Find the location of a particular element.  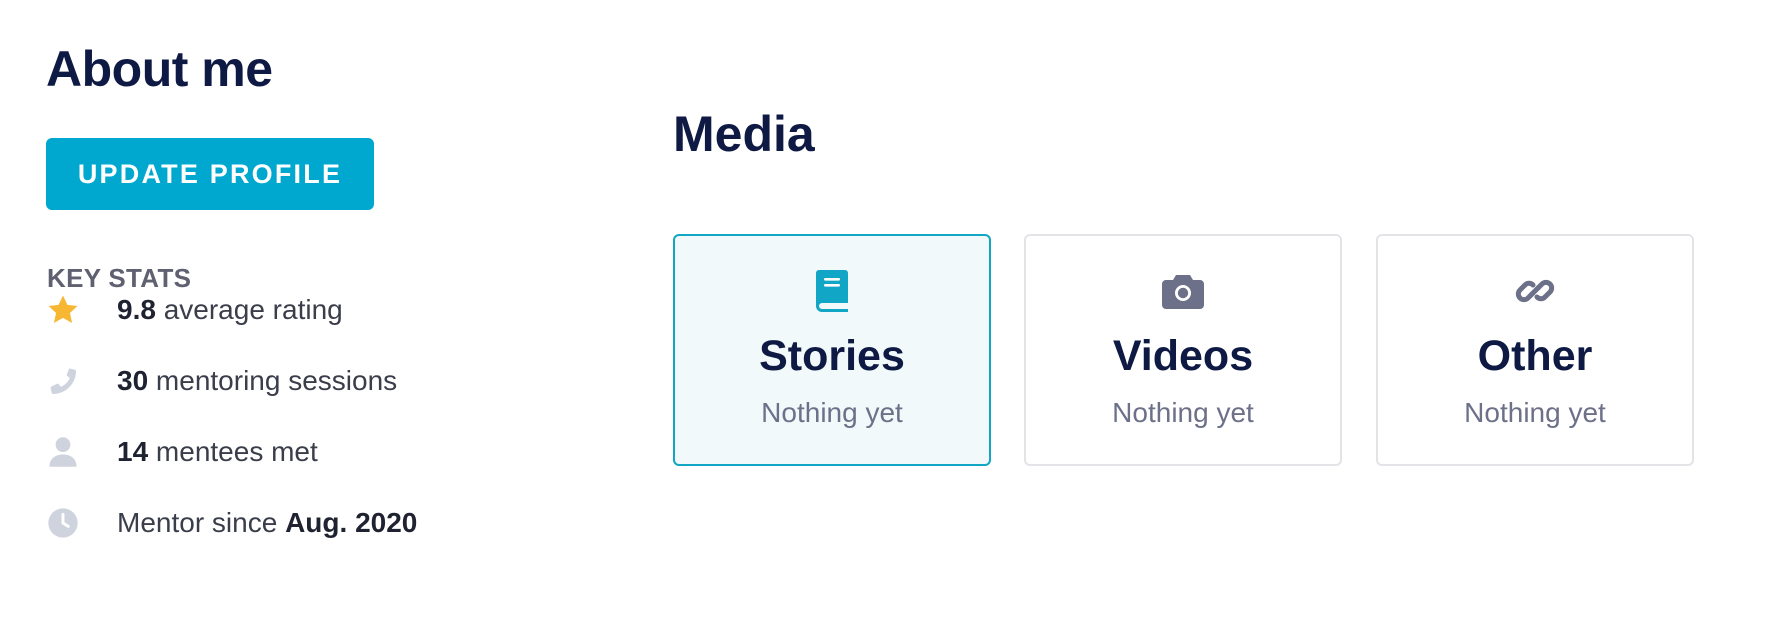

star-icon is located at coordinates (63, 310).